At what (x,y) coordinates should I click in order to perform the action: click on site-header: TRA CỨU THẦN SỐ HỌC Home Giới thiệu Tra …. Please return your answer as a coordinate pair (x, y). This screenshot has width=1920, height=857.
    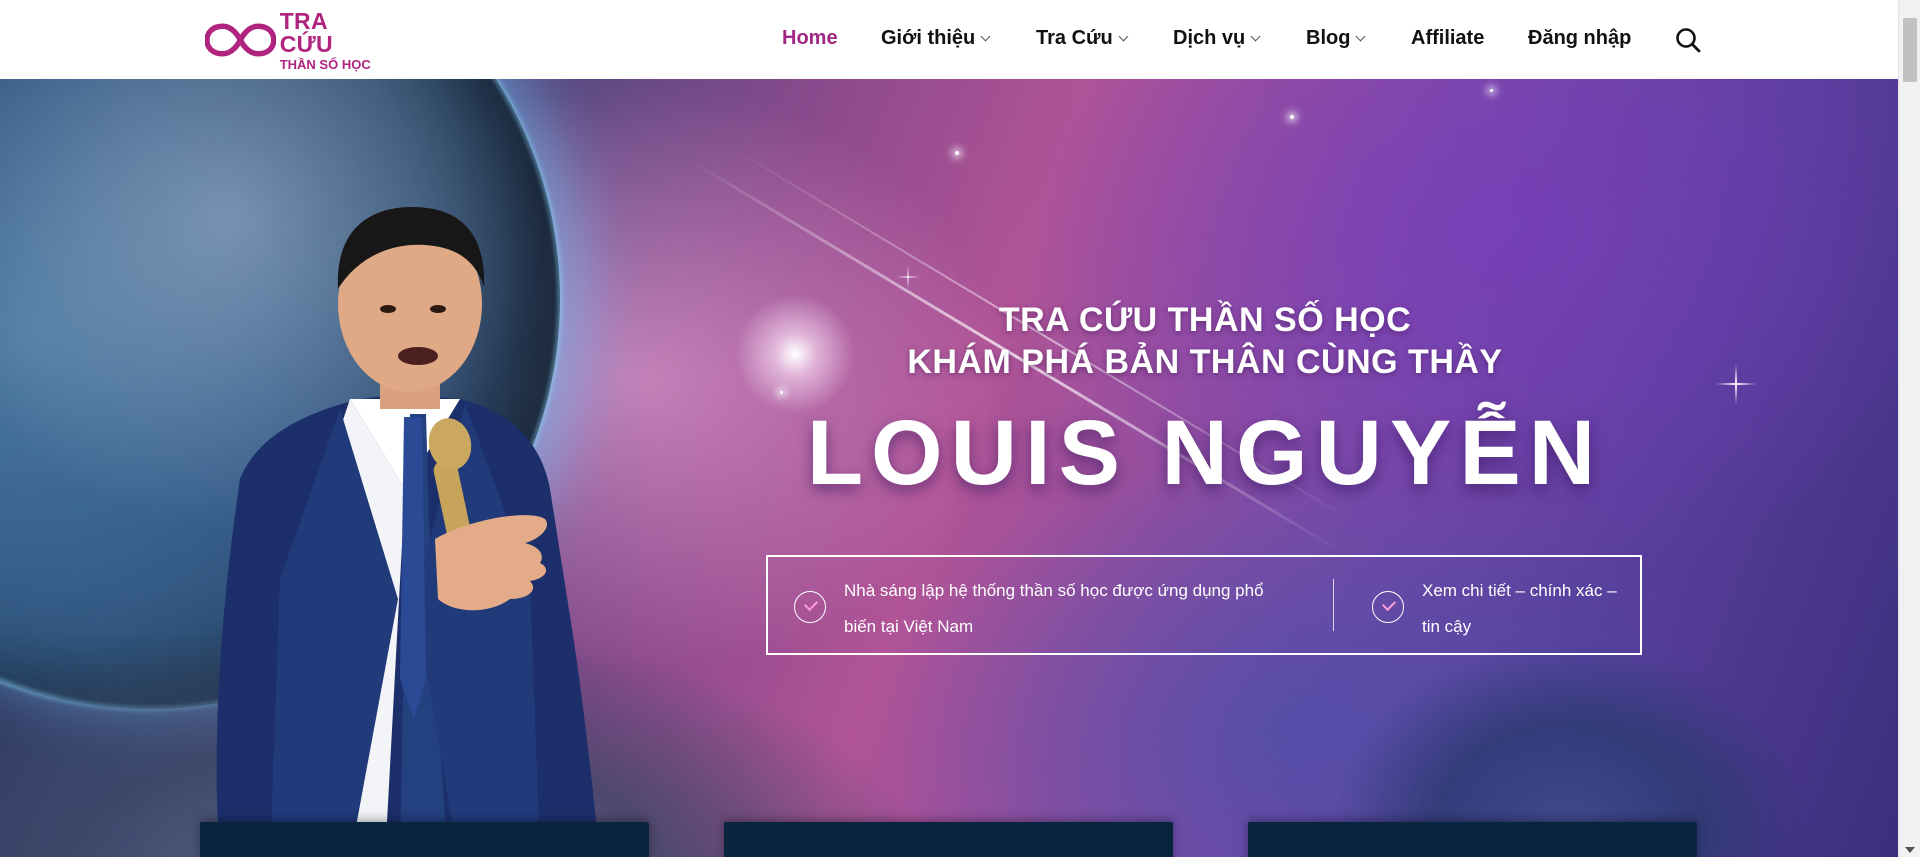
    Looking at the image, I should click on (949, 39).